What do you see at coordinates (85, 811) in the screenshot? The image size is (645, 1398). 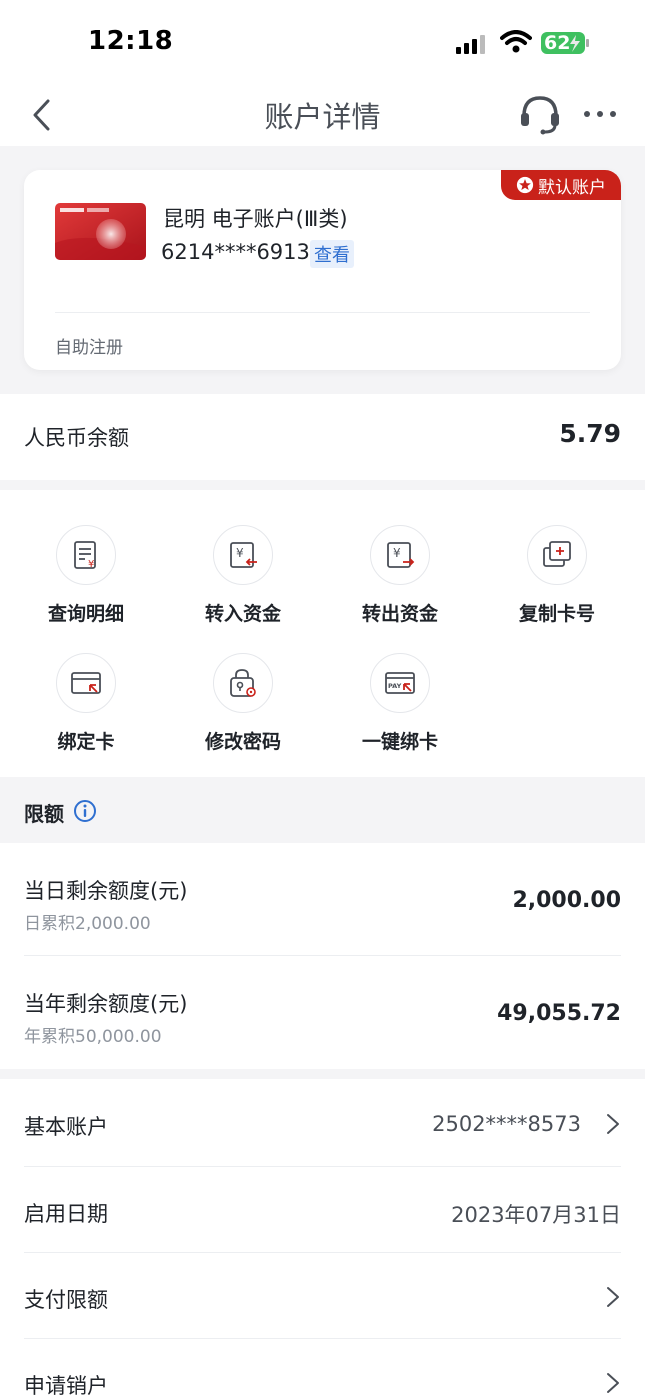 I see `info-icon` at bounding box center [85, 811].